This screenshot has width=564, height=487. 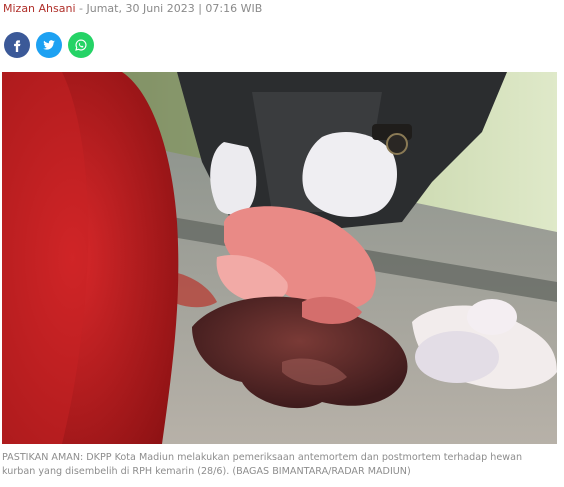 I want to click on twitter-icon, so click(x=49, y=45).